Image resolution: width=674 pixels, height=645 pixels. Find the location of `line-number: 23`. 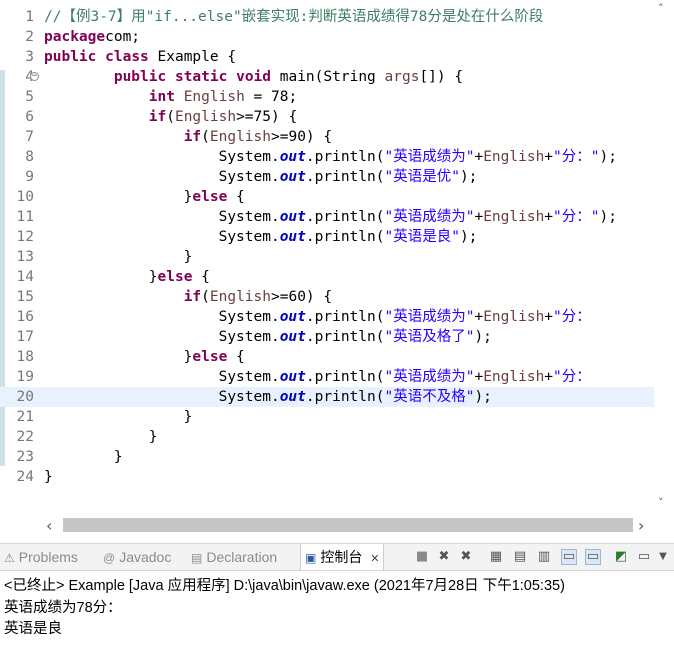

line-number: 23 is located at coordinates (25, 457).